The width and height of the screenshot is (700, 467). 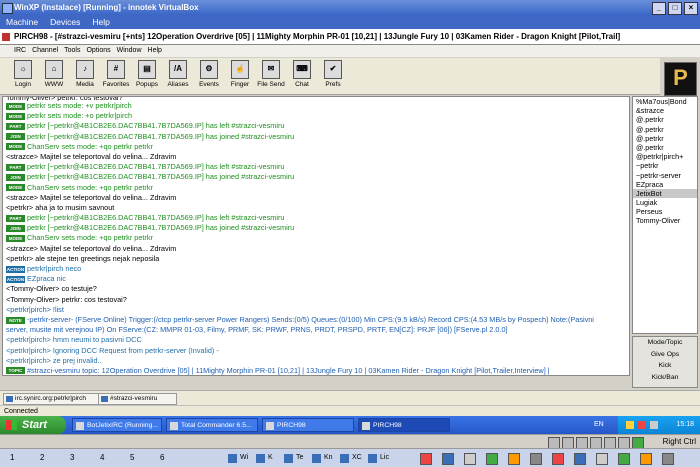 I want to click on vbox-menu-bar: Machine Devices Help, so click(x=350, y=22).